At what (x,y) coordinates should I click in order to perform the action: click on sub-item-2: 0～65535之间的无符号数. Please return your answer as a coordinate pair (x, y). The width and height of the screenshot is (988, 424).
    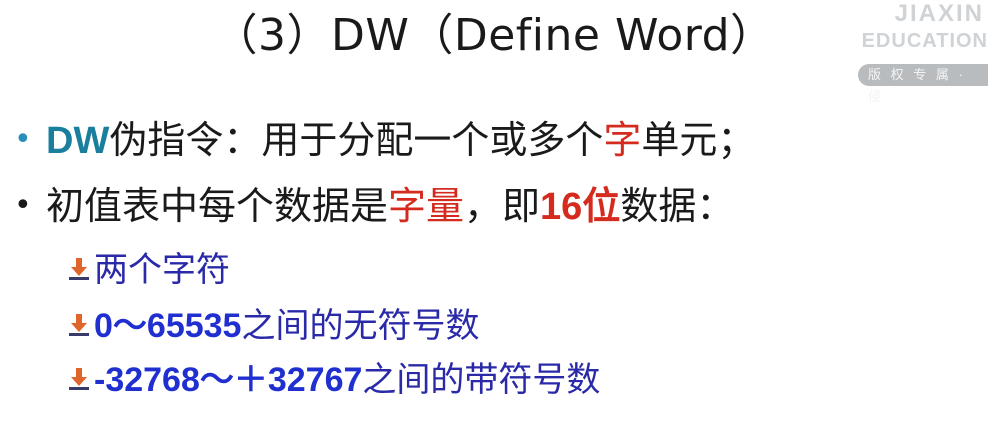
    Looking at the image, I should click on (272, 326).